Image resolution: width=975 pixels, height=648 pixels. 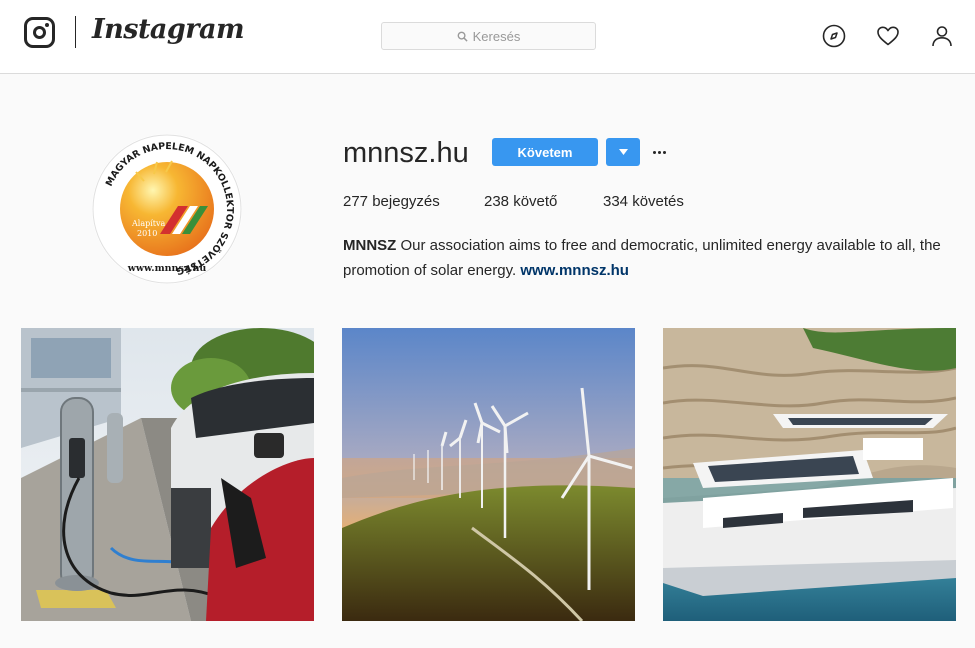 I want to click on activity-heart-icon, so click(x=888, y=36).